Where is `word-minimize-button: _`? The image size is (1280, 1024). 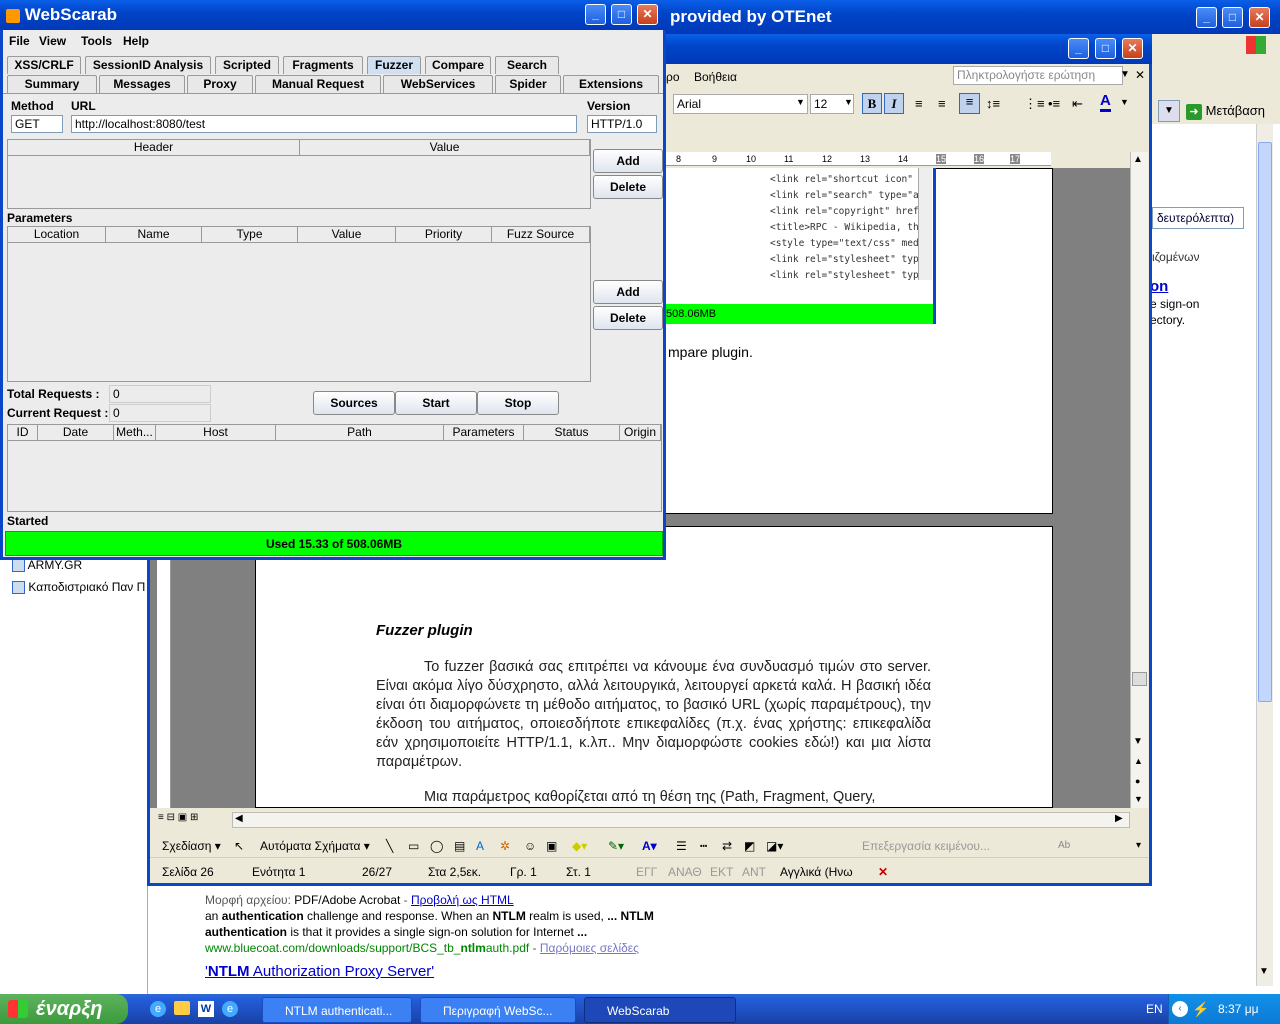
word-minimize-button: _ is located at coordinates (1078, 48).